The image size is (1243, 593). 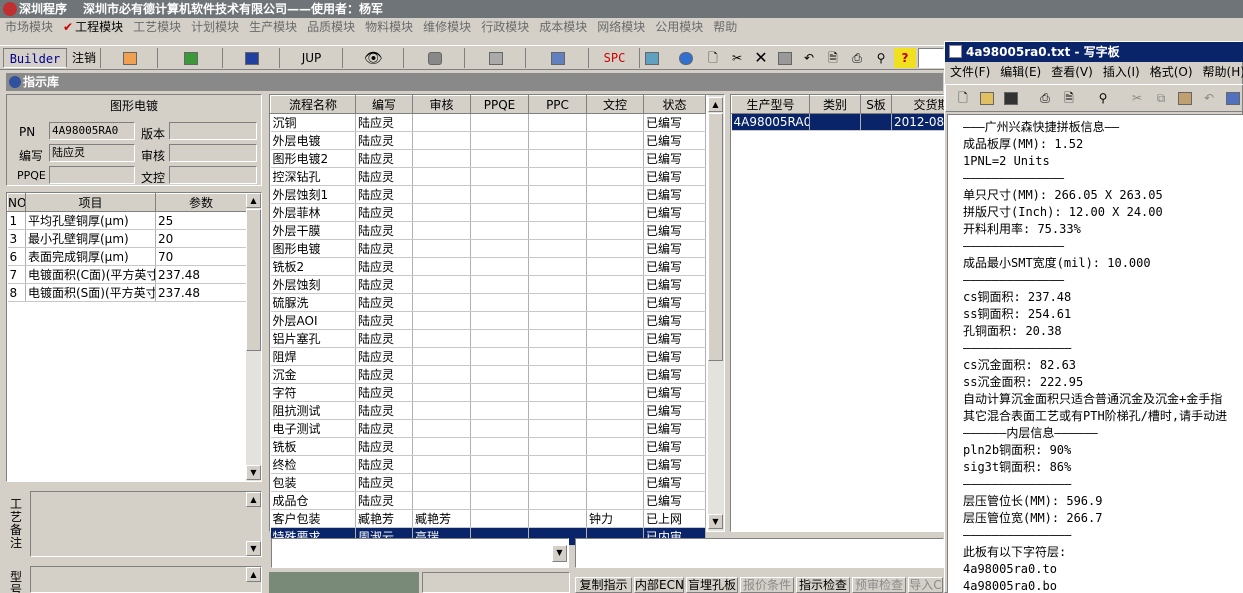 I want to click on wp-find-button: ⚲, so click(x=1103, y=98).